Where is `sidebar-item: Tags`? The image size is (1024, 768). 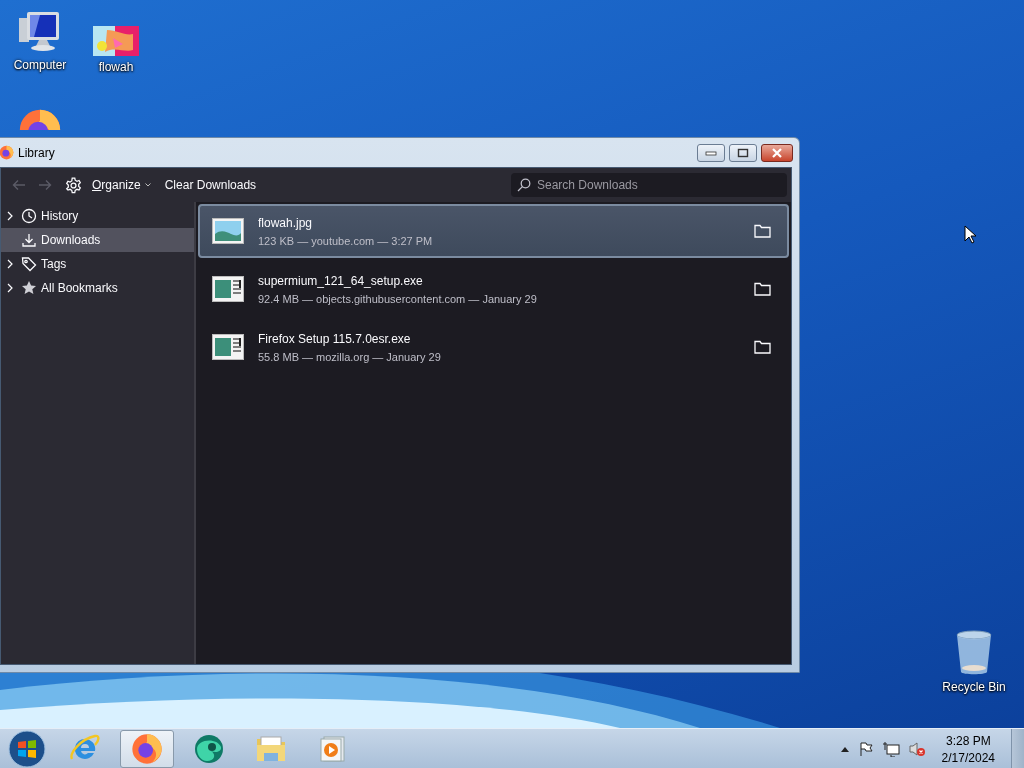 sidebar-item: Tags is located at coordinates (97, 264).